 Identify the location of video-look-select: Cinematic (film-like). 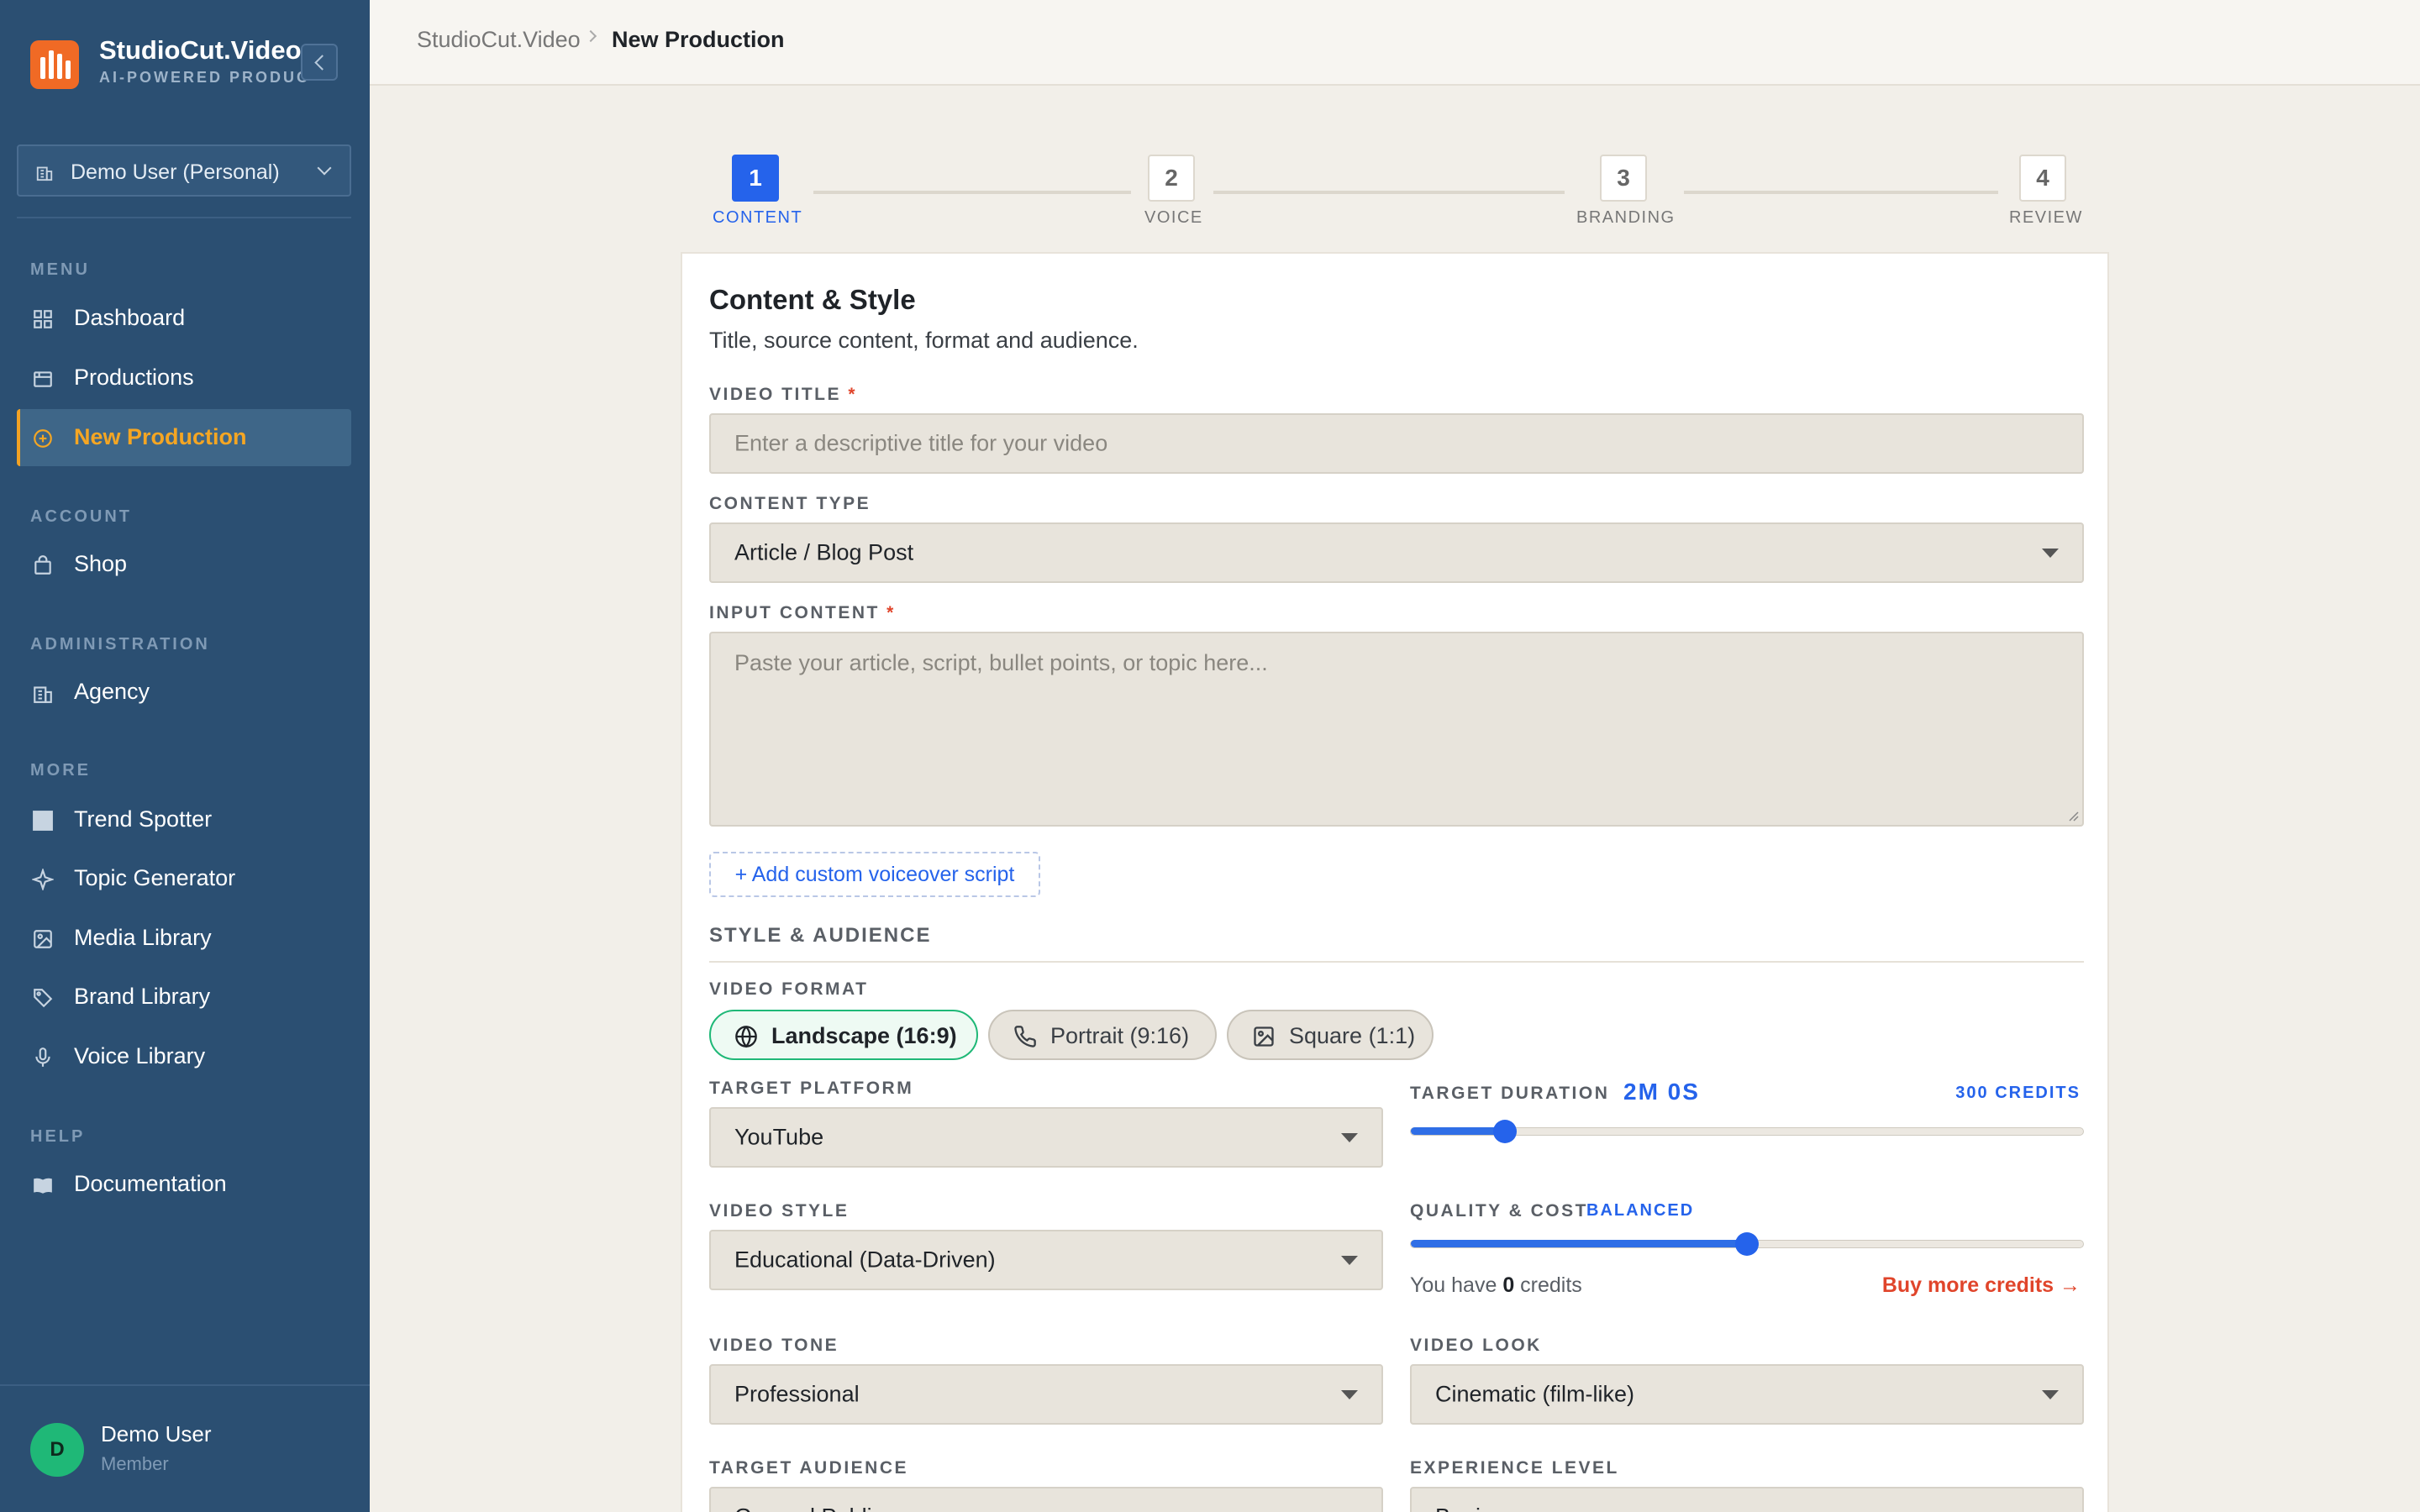
(1747, 1394).